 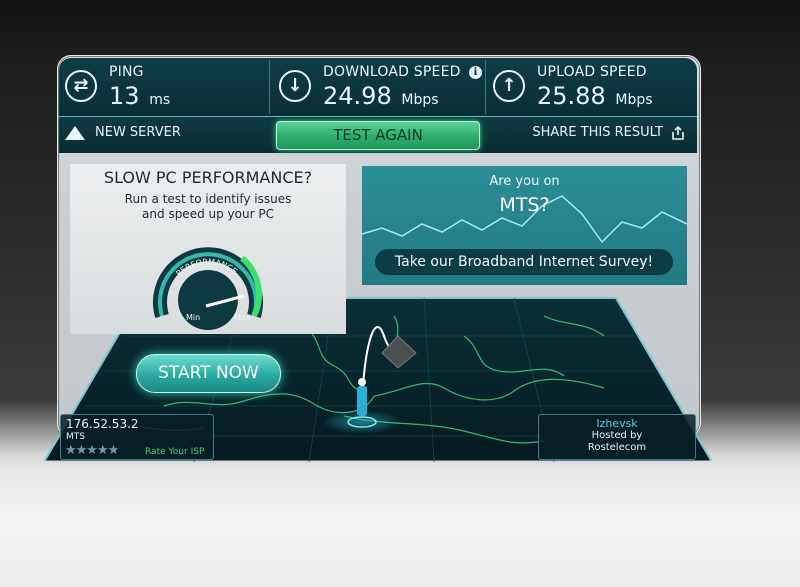 What do you see at coordinates (208, 373) in the screenshot?
I see `start-now-button: START NOW` at bounding box center [208, 373].